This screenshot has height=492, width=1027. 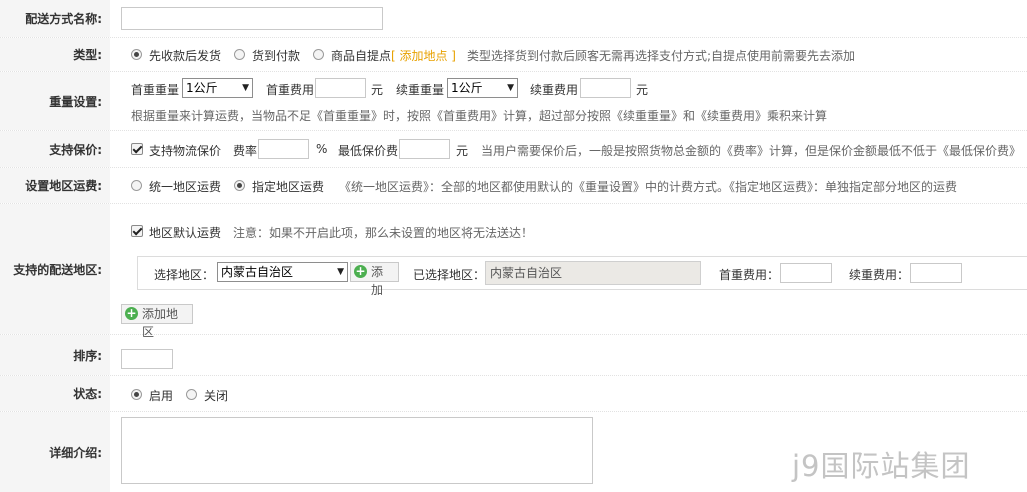 What do you see at coordinates (383, 233) in the screenshot?
I see `region-default-hint: 注意：如果不开启此项，那么未设置的地区将无法送达！` at bounding box center [383, 233].